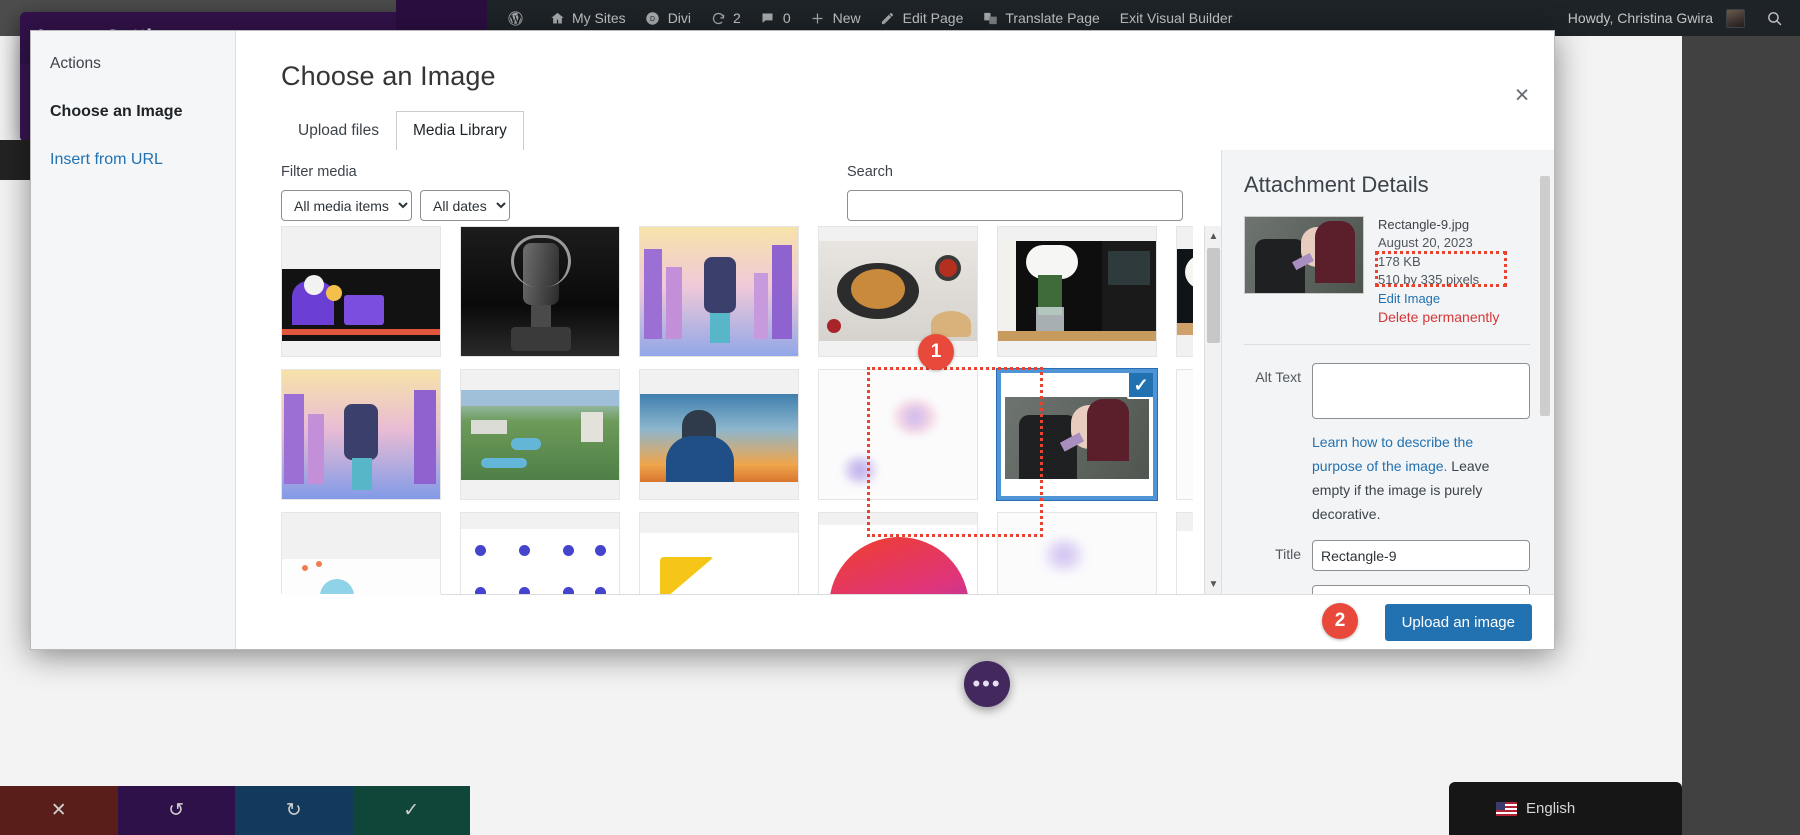 This screenshot has width=1800, height=835. Describe the element at coordinates (1545, 296) in the screenshot. I see `details-scrollbar-thumb` at that location.